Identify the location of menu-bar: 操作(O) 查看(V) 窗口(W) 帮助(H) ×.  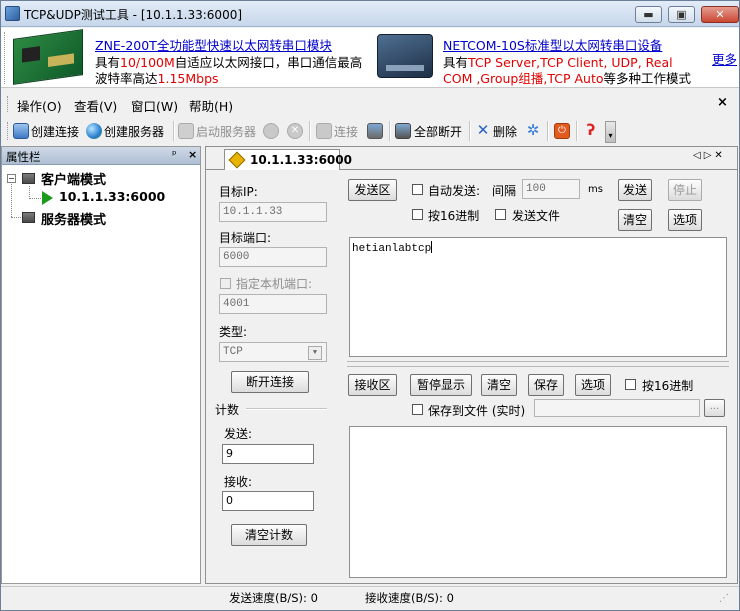
(370, 104).